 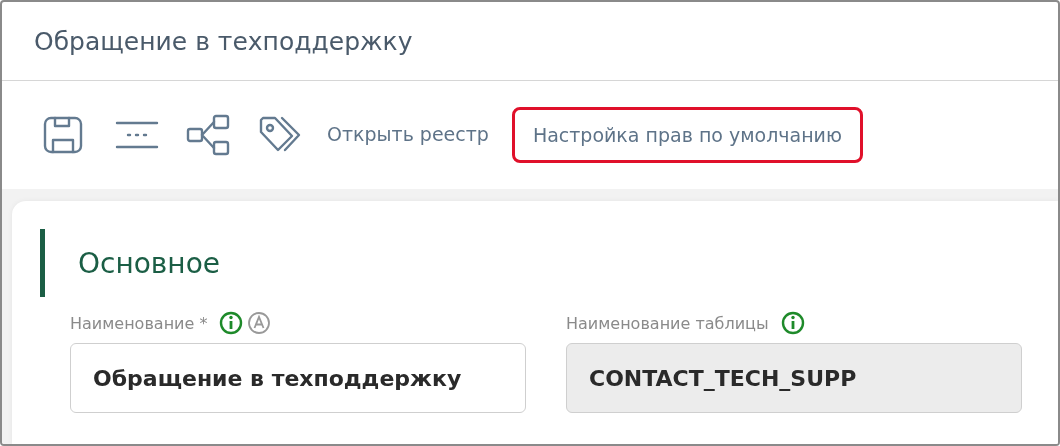 What do you see at coordinates (223, 41) in the screenshot?
I see `window-title: Обращение в техподдержку` at bounding box center [223, 41].